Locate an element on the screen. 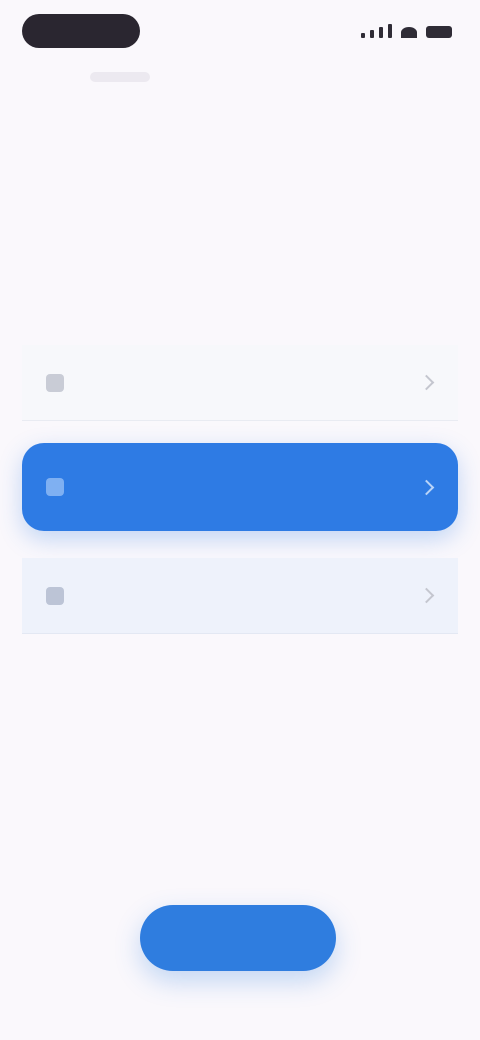  status-time is located at coordinates (81, 31).